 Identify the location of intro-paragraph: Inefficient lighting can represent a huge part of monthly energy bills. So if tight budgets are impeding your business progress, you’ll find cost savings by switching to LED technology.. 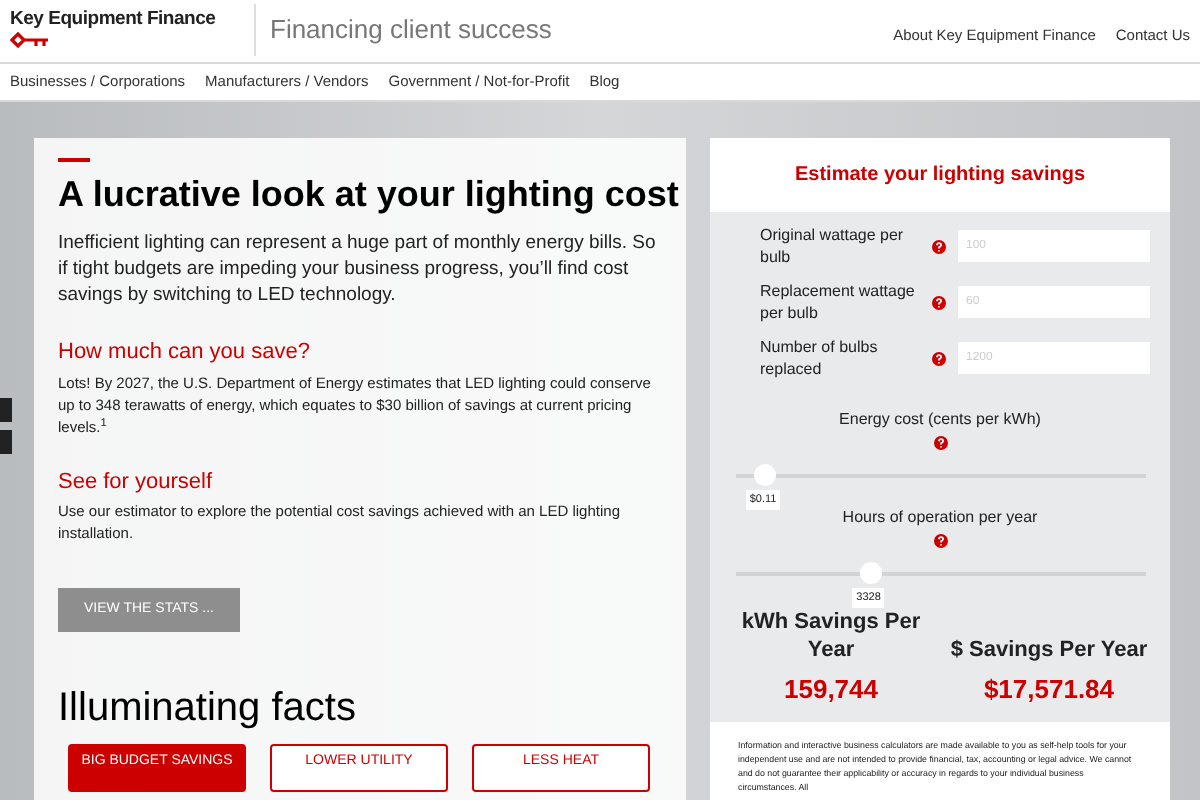
(358, 269).